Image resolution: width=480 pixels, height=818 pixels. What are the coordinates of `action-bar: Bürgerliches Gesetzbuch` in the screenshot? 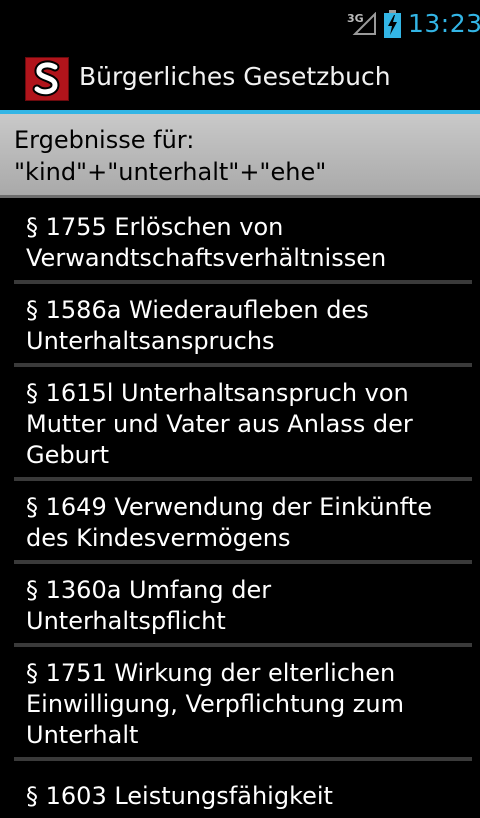 It's located at (240, 79).